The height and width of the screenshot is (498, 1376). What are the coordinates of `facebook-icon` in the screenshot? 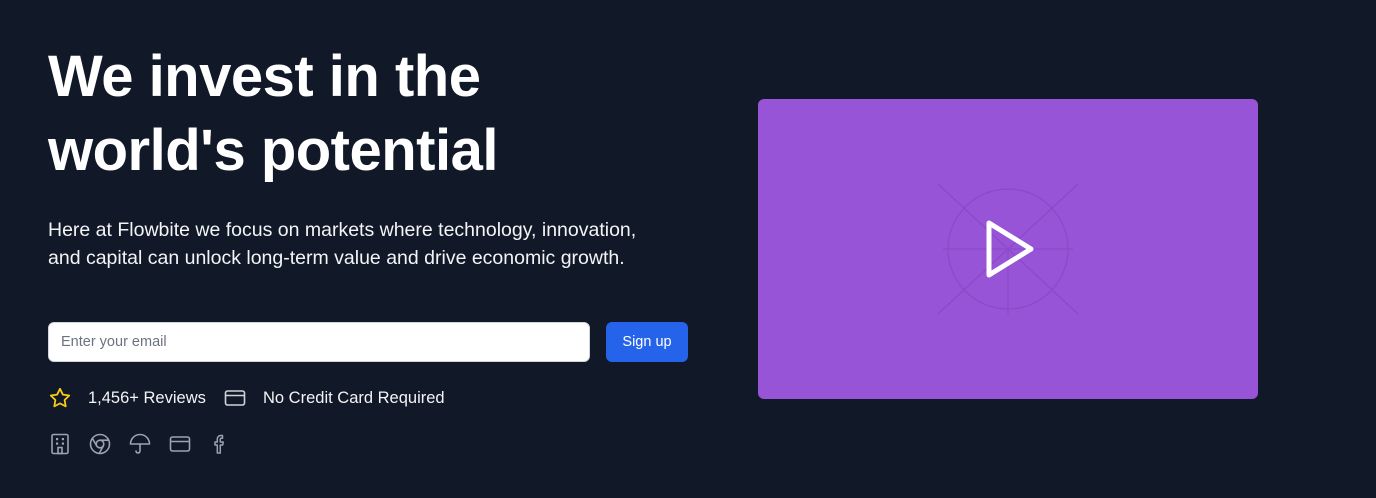 It's located at (220, 444).